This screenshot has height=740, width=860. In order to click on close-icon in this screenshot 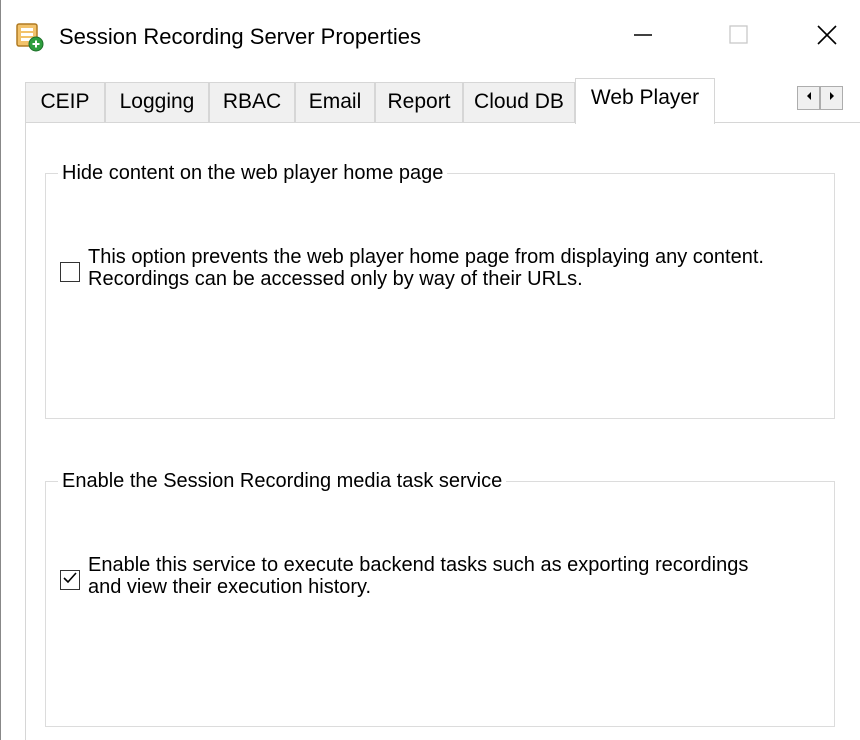, I will do `click(827, 37)`.